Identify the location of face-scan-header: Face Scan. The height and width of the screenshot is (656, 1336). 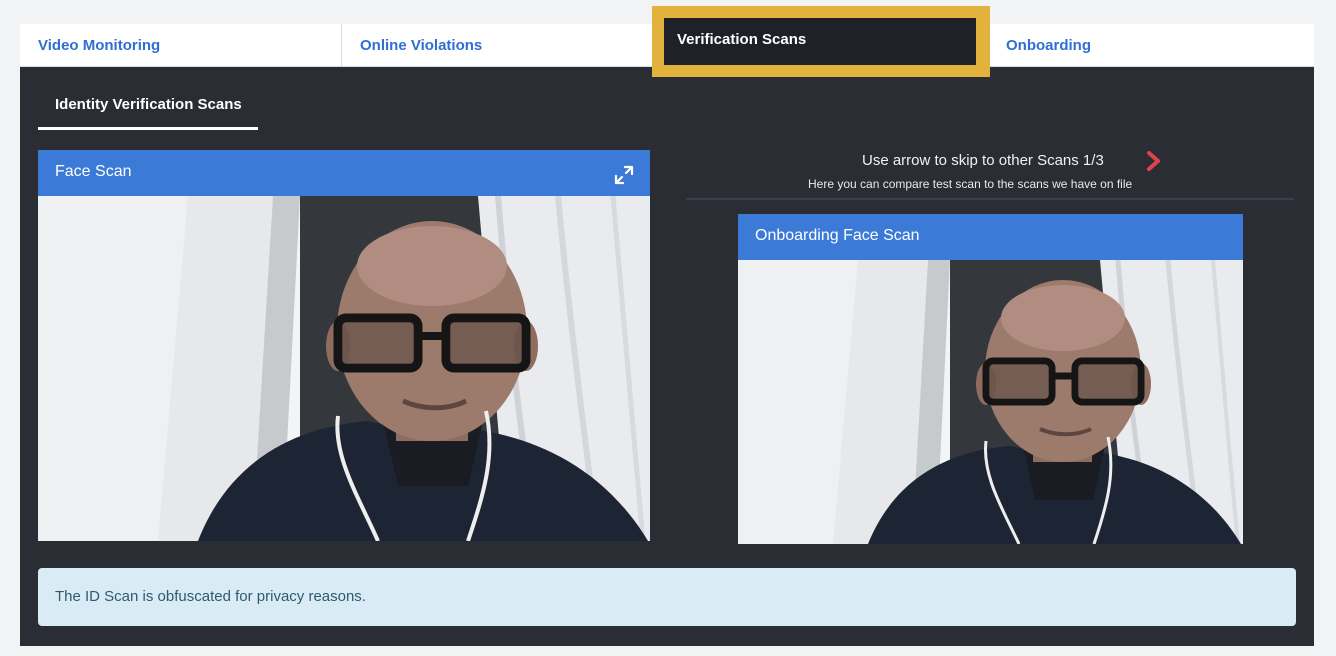
(344, 173).